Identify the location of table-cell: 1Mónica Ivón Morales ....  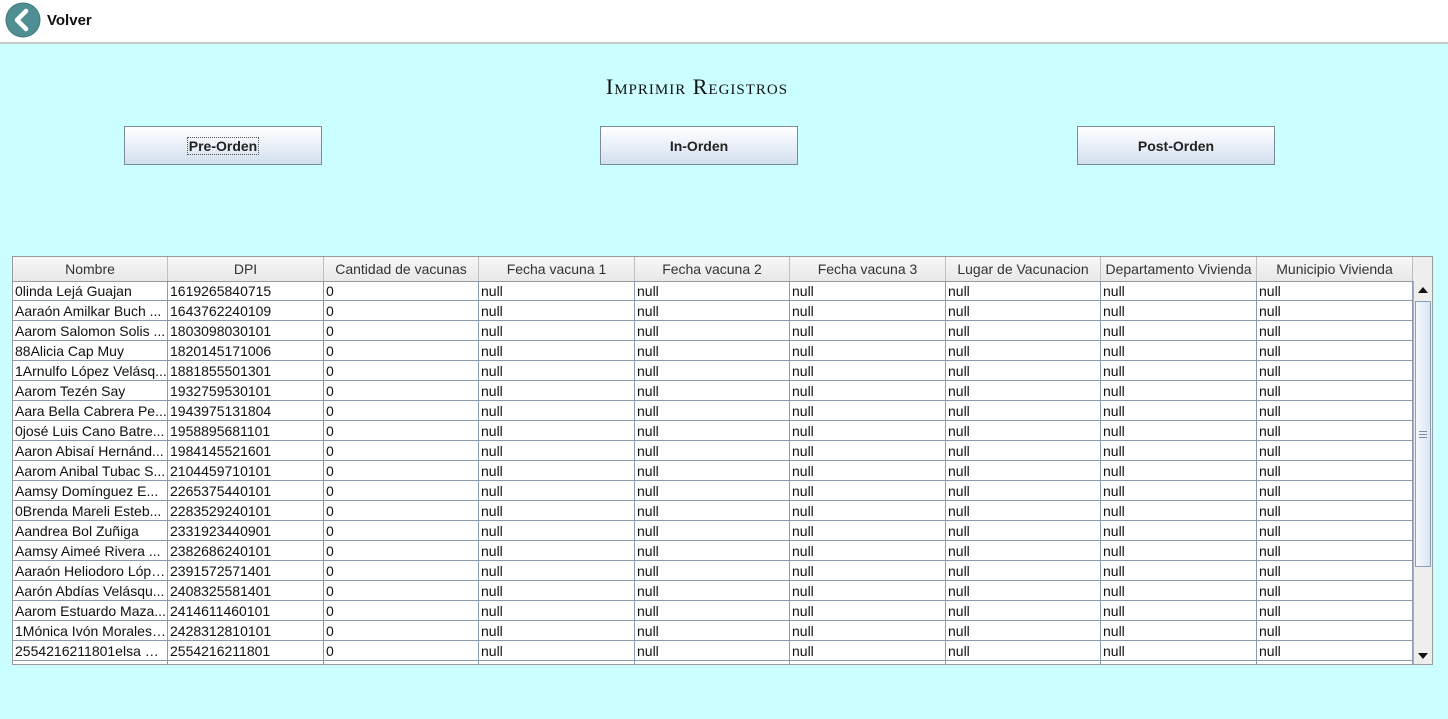
(90, 630).